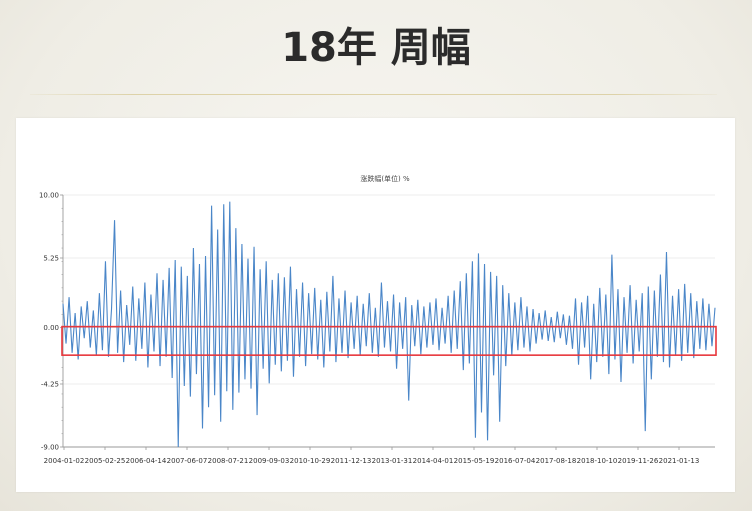 The image size is (752, 511). I want to click on x-tick-label: 2014-04-01, so click(433, 461).